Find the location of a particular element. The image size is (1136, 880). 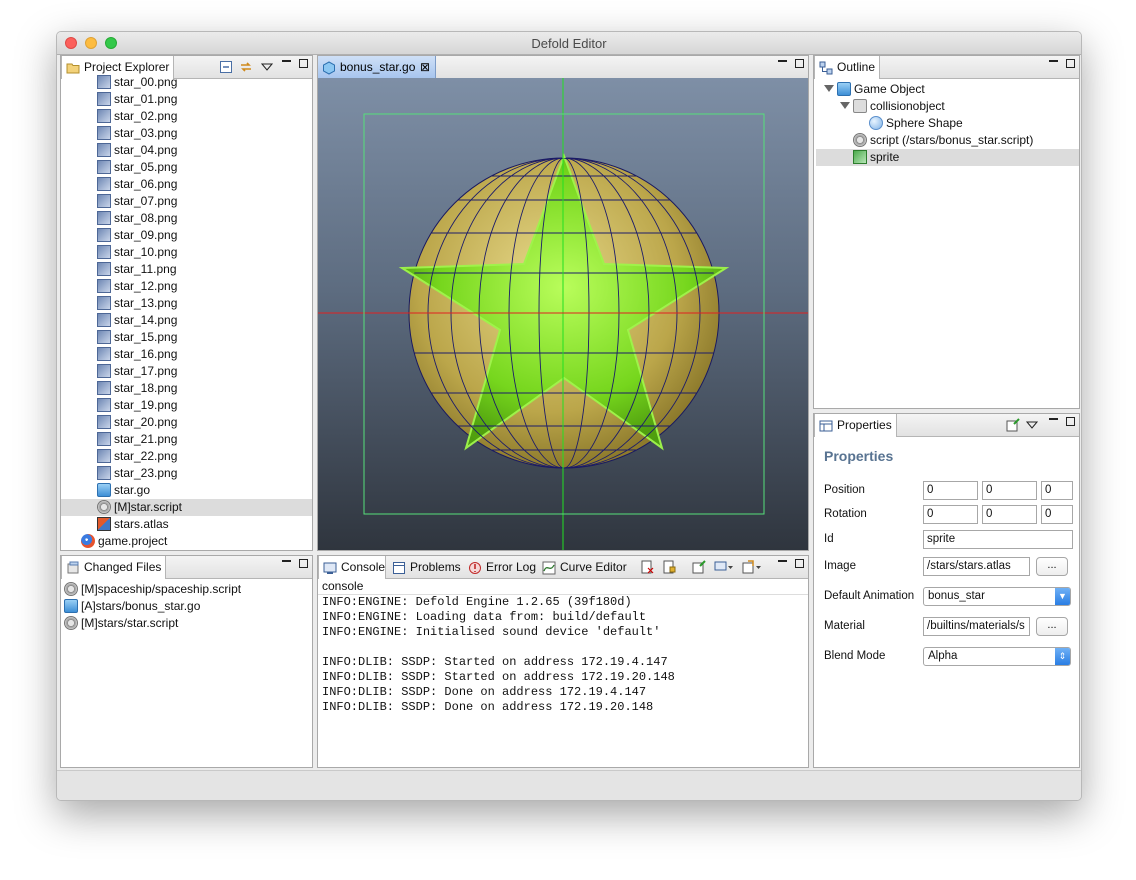

tree-item: star_04.png is located at coordinates (186, 150).